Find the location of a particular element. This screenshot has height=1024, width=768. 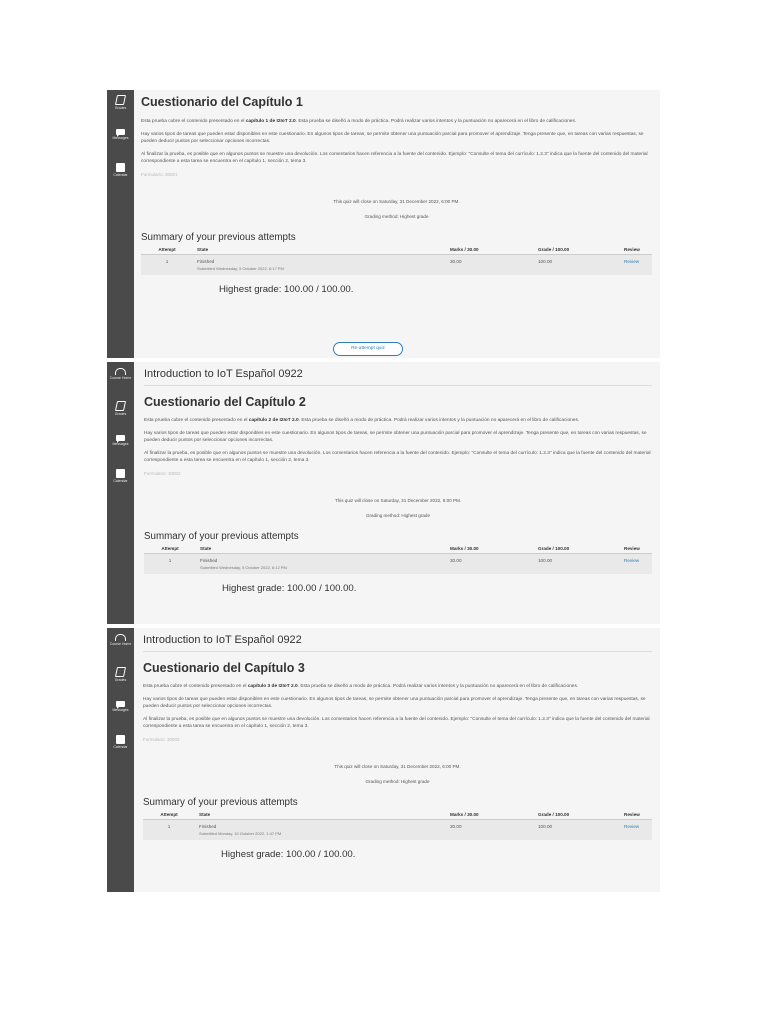

quiz-title: Cuestionario del Capítulo 3 is located at coordinates (224, 668).